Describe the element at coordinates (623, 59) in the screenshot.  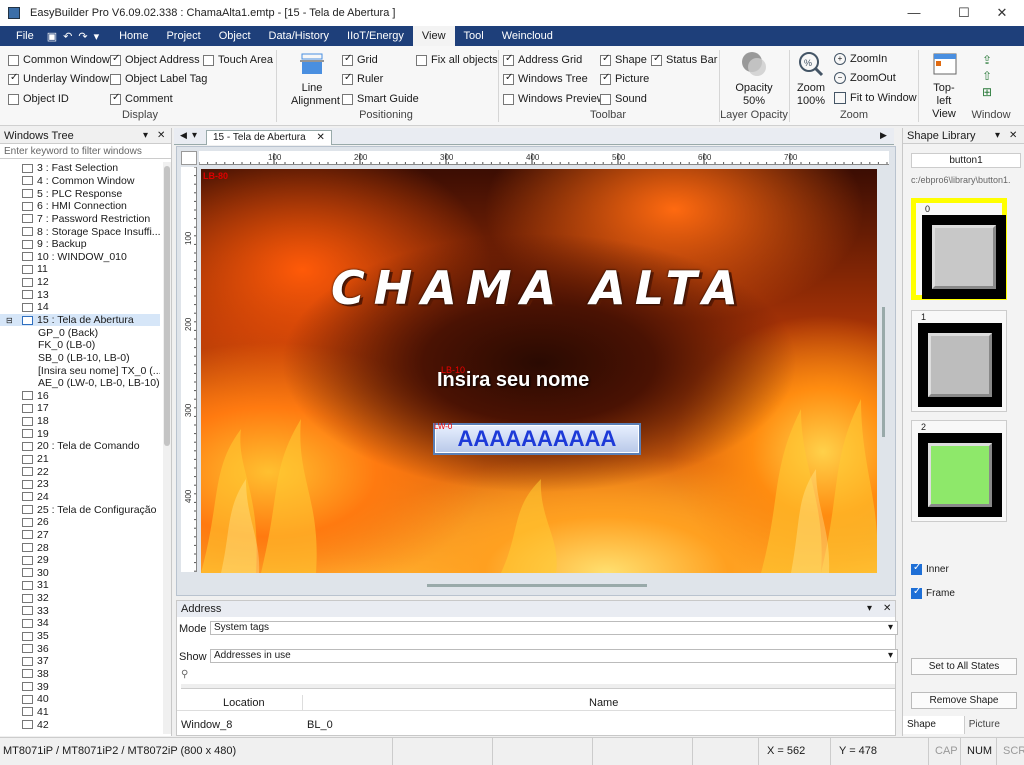
I see `shape-checkbox: Shape` at that location.